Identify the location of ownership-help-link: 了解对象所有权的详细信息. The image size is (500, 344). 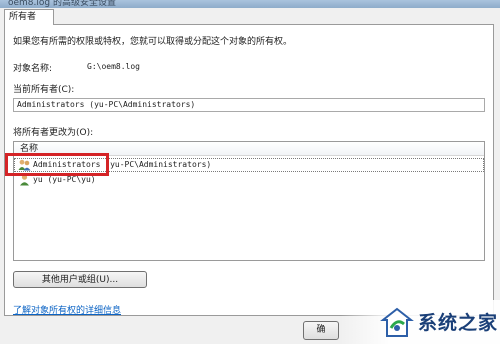
(67, 309).